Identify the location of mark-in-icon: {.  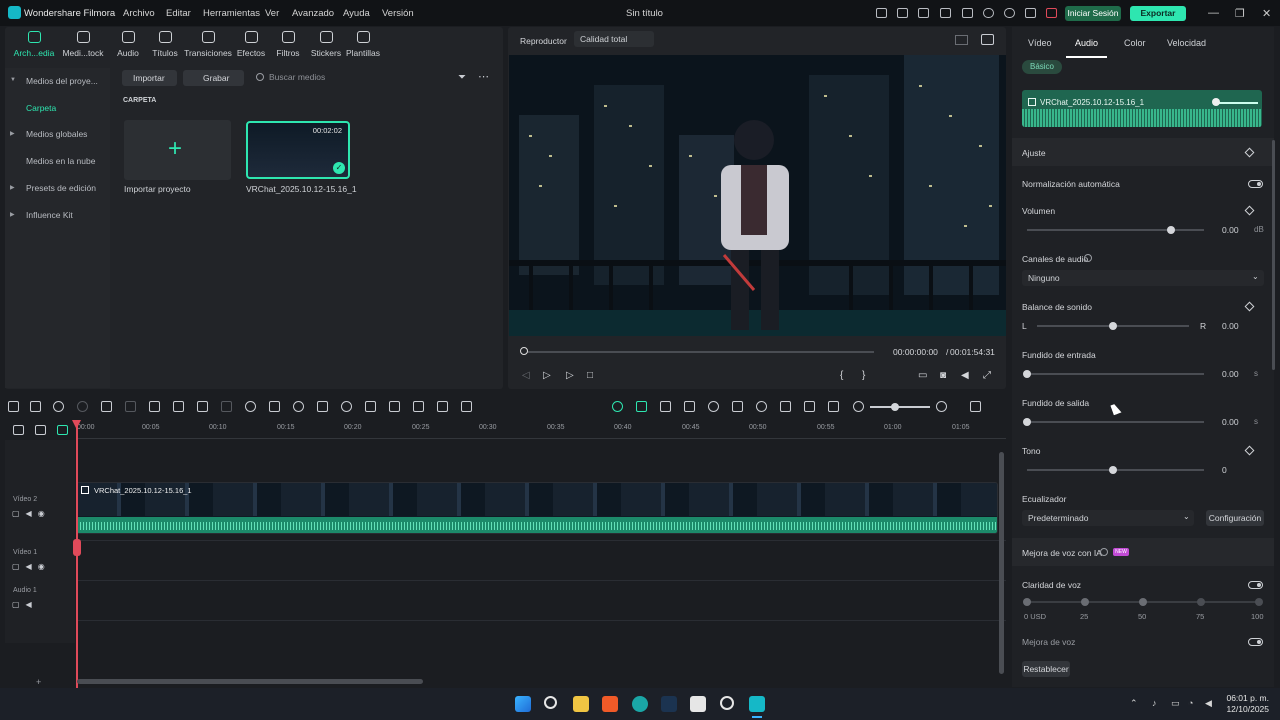
(841, 375).